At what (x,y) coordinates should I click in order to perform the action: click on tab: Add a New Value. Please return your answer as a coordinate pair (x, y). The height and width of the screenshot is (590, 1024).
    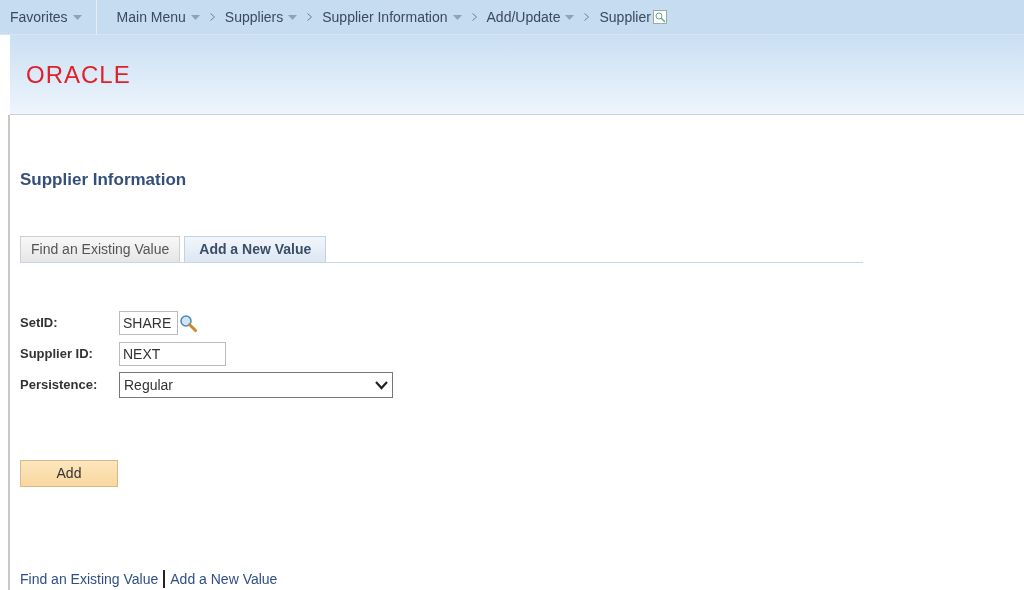
    Looking at the image, I should click on (255, 248).